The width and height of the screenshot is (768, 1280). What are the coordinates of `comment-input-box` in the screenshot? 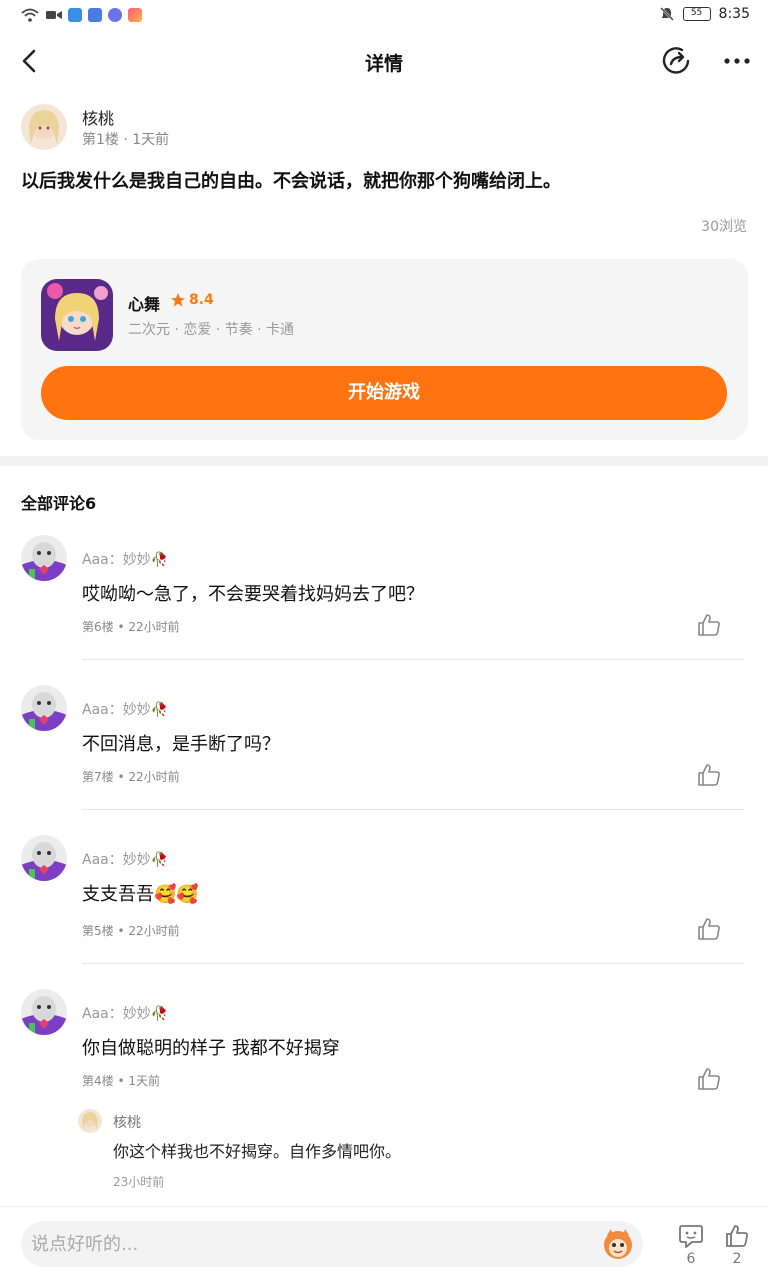 It's located at (332, 1244).